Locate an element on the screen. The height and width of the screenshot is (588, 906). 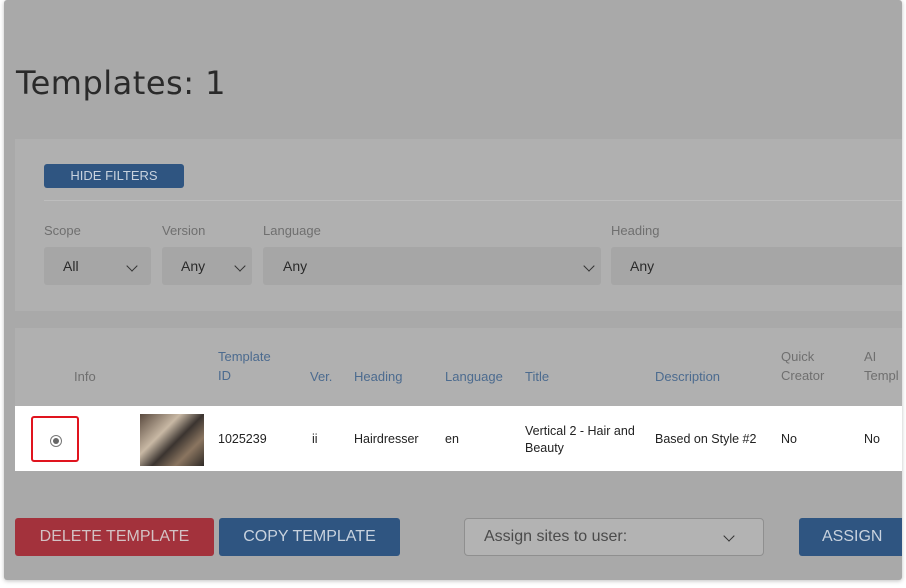
col-ai-template-line1: AI is located at coordinates (870, 356).